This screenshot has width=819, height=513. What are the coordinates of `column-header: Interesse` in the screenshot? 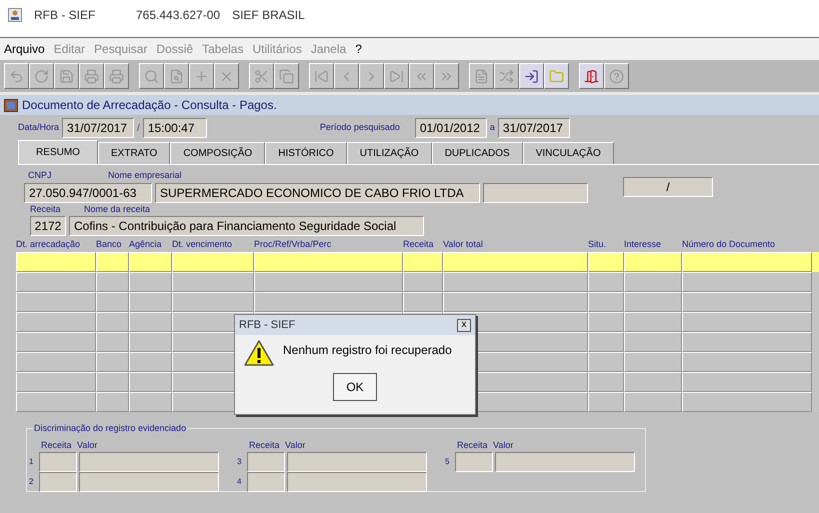 It's located at (643, 244).